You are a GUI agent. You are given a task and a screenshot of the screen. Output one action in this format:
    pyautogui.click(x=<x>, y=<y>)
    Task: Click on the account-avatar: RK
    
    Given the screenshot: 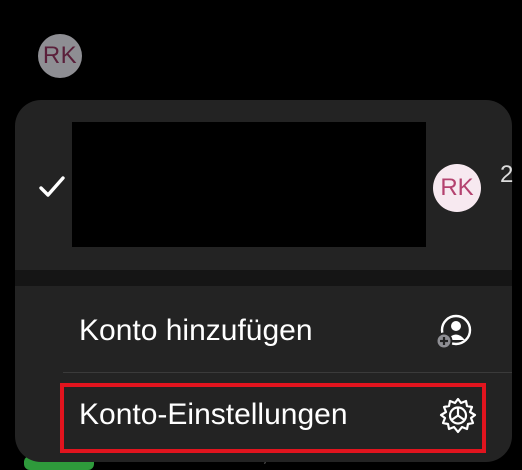 What is the action you would take?
    pyautogui.click(x=457, y=188)
    